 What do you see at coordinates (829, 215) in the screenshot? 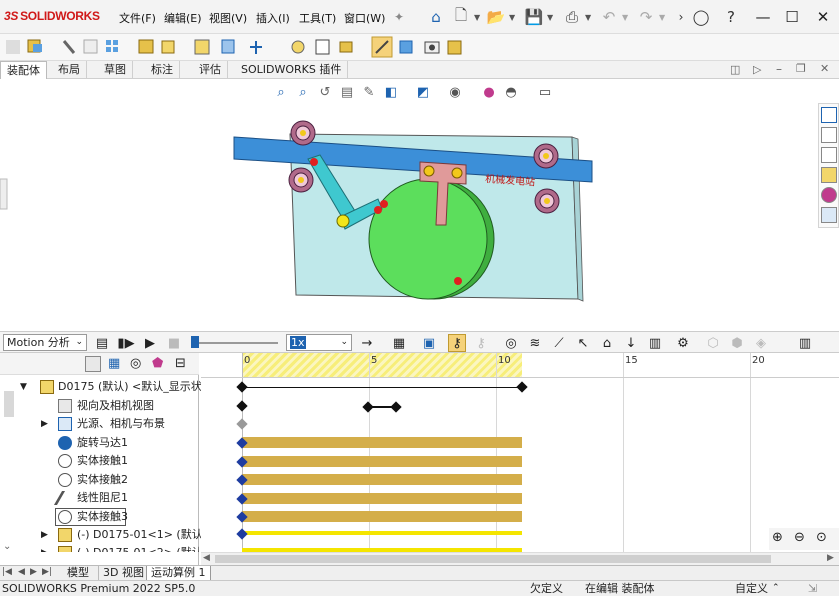
I see `custom-properties-icon` at bounding box center [829, 215].